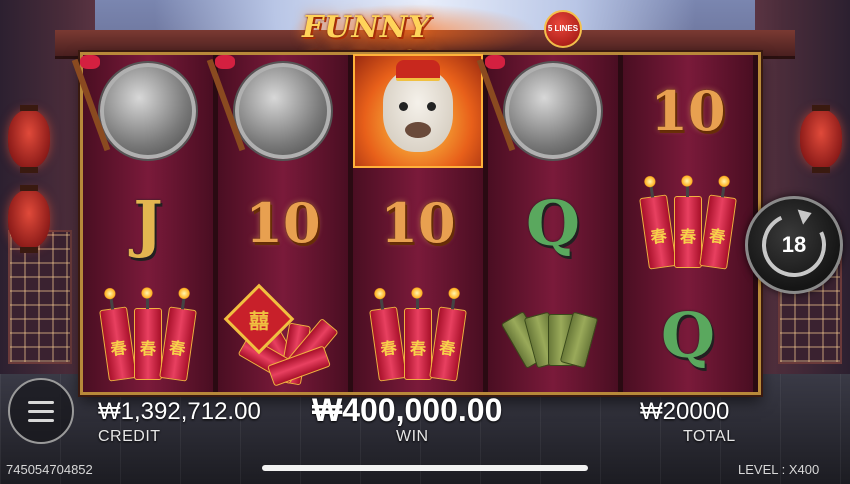  I want to click on win-label: WIN, so click(412, 436).